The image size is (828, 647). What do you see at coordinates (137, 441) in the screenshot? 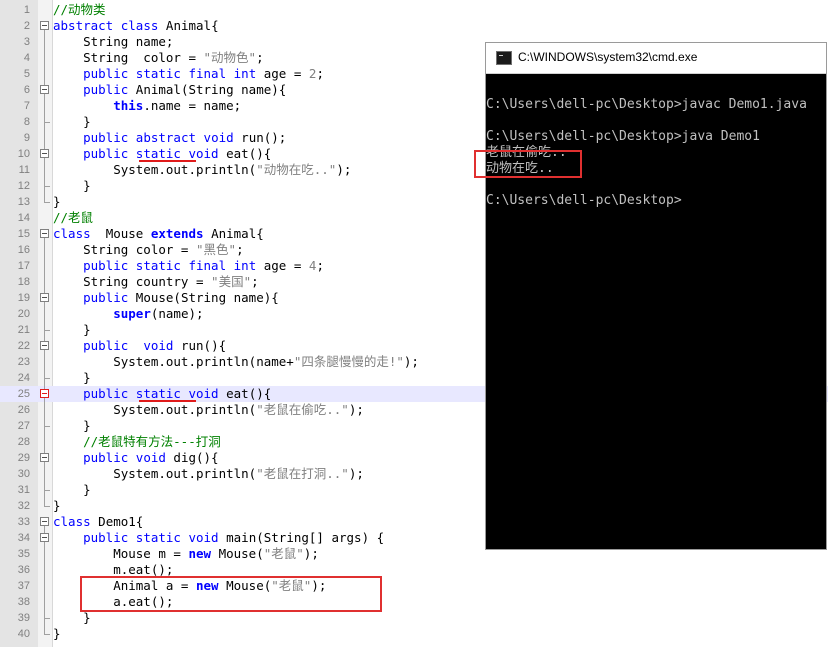
I see `code-text: //老鼠特有方法---打洞` at bounding box center [137, 441].